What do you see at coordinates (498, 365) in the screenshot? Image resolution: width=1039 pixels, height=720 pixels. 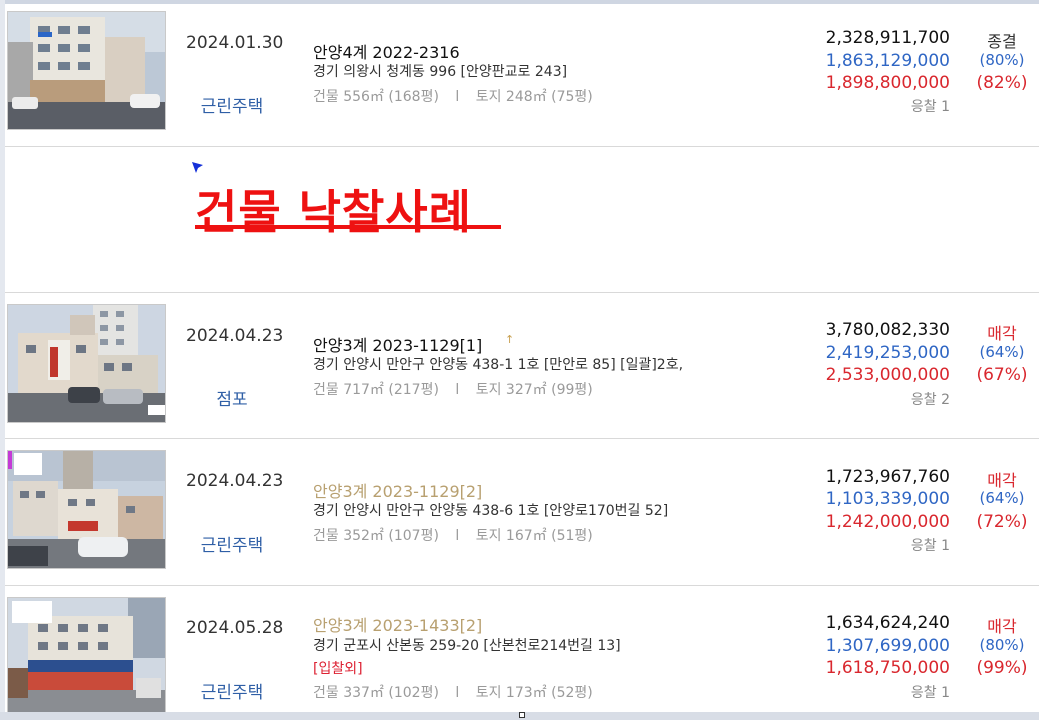 I see `address: 경기 안양시 만안구 안양동 438-1 1호 [만안로 85] [일괄]2호,` at bounding box center [498, 365].